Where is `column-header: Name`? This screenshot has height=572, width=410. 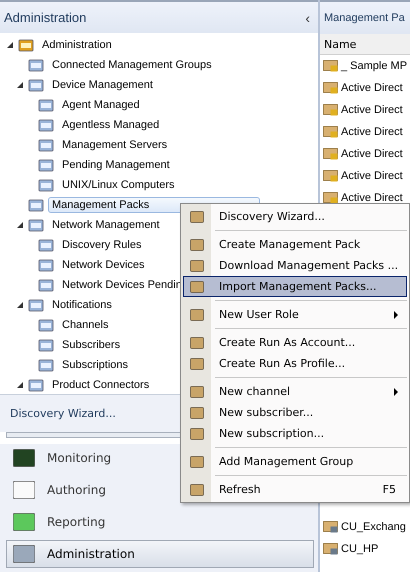 column-header: Name is located at coordinates (365, 44).